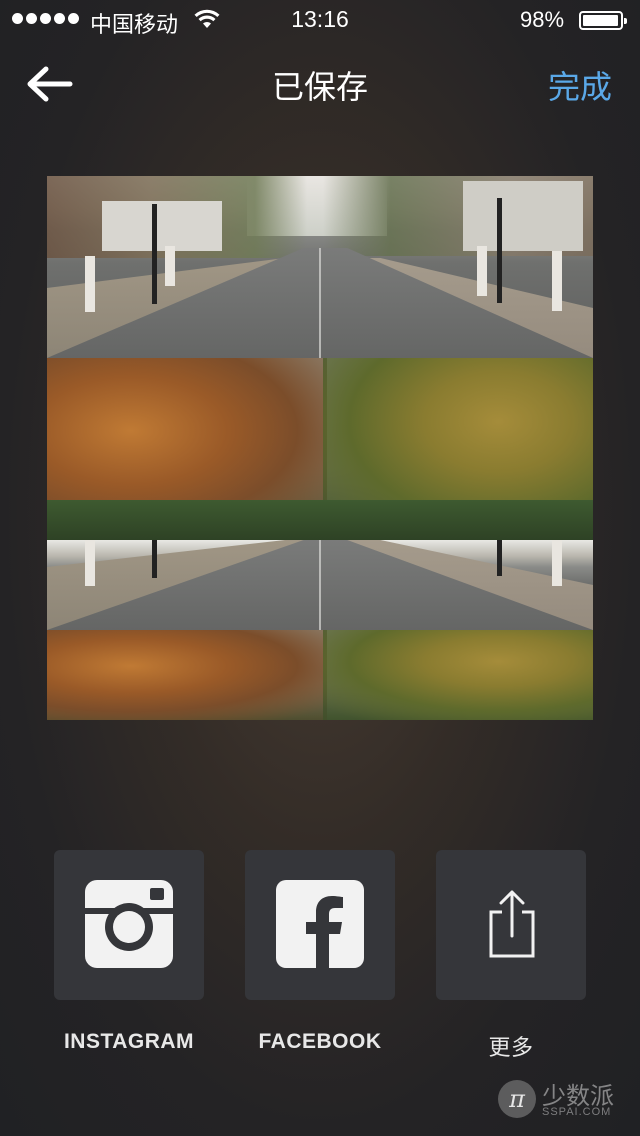 The width and height of the screenshot is (640, 1136). Describe the element at coordinates (320, 1041) in the screenshot. I see `facebook-label: FACEBOOK` at that location.